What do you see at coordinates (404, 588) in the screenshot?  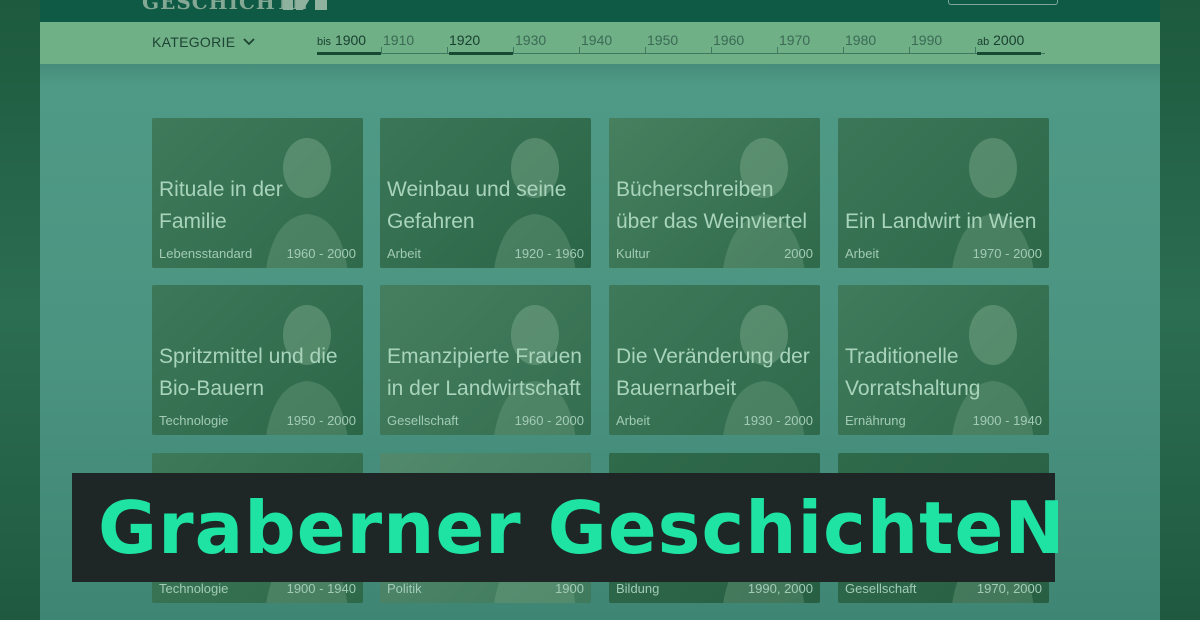 I see `card-category: Politik` at bounding box center [404, 588].